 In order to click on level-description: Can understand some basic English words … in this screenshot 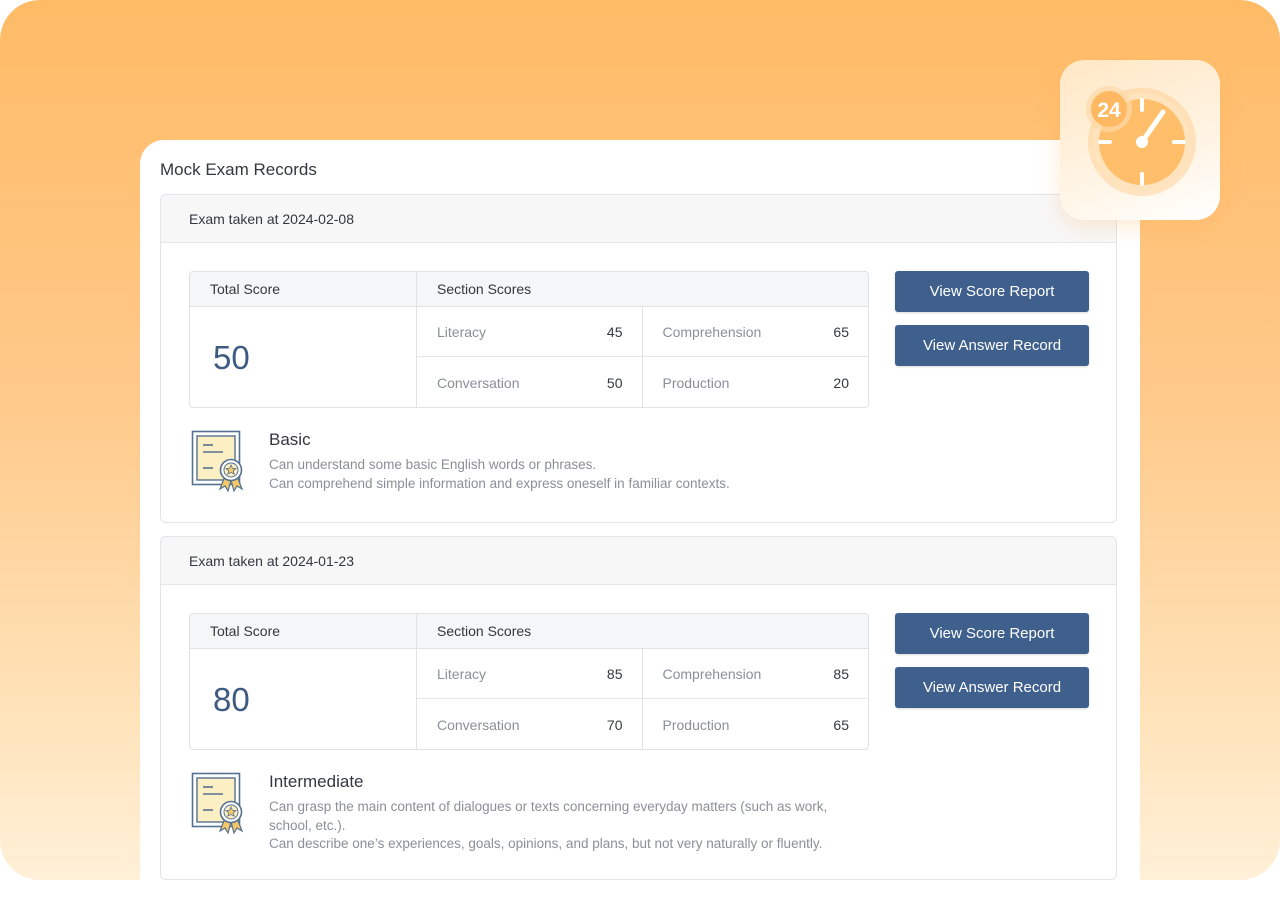, I will do `click(569, 474)`.